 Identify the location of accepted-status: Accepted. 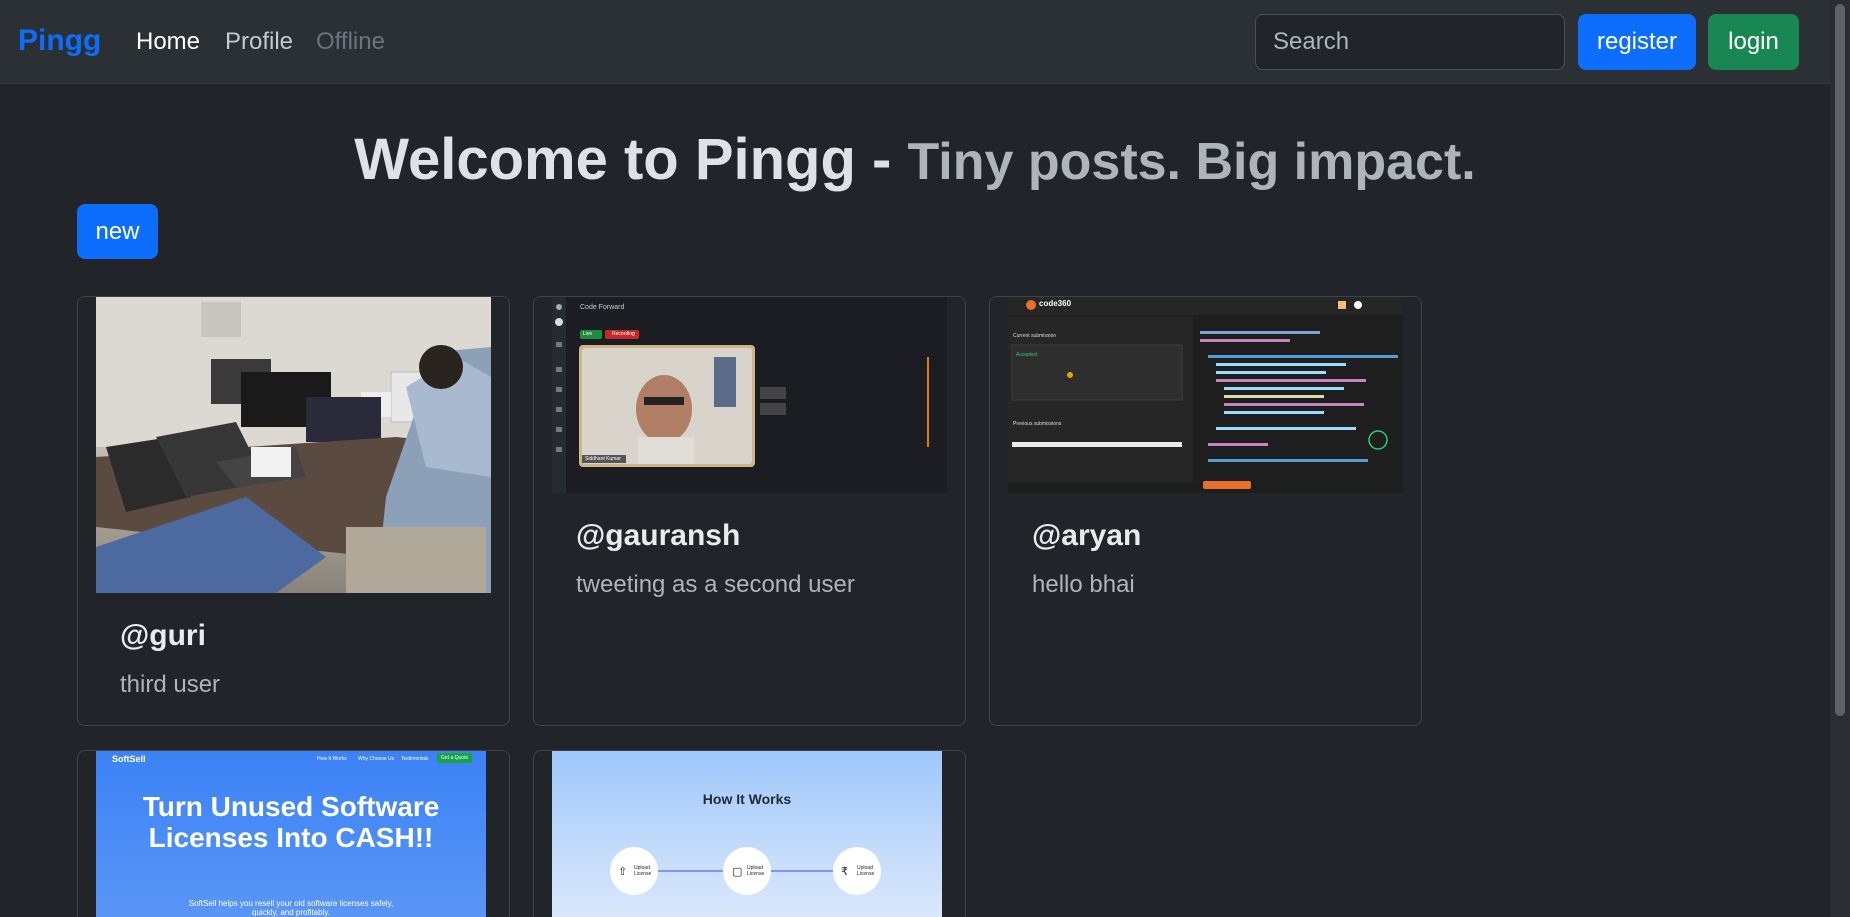
(1026, 355).